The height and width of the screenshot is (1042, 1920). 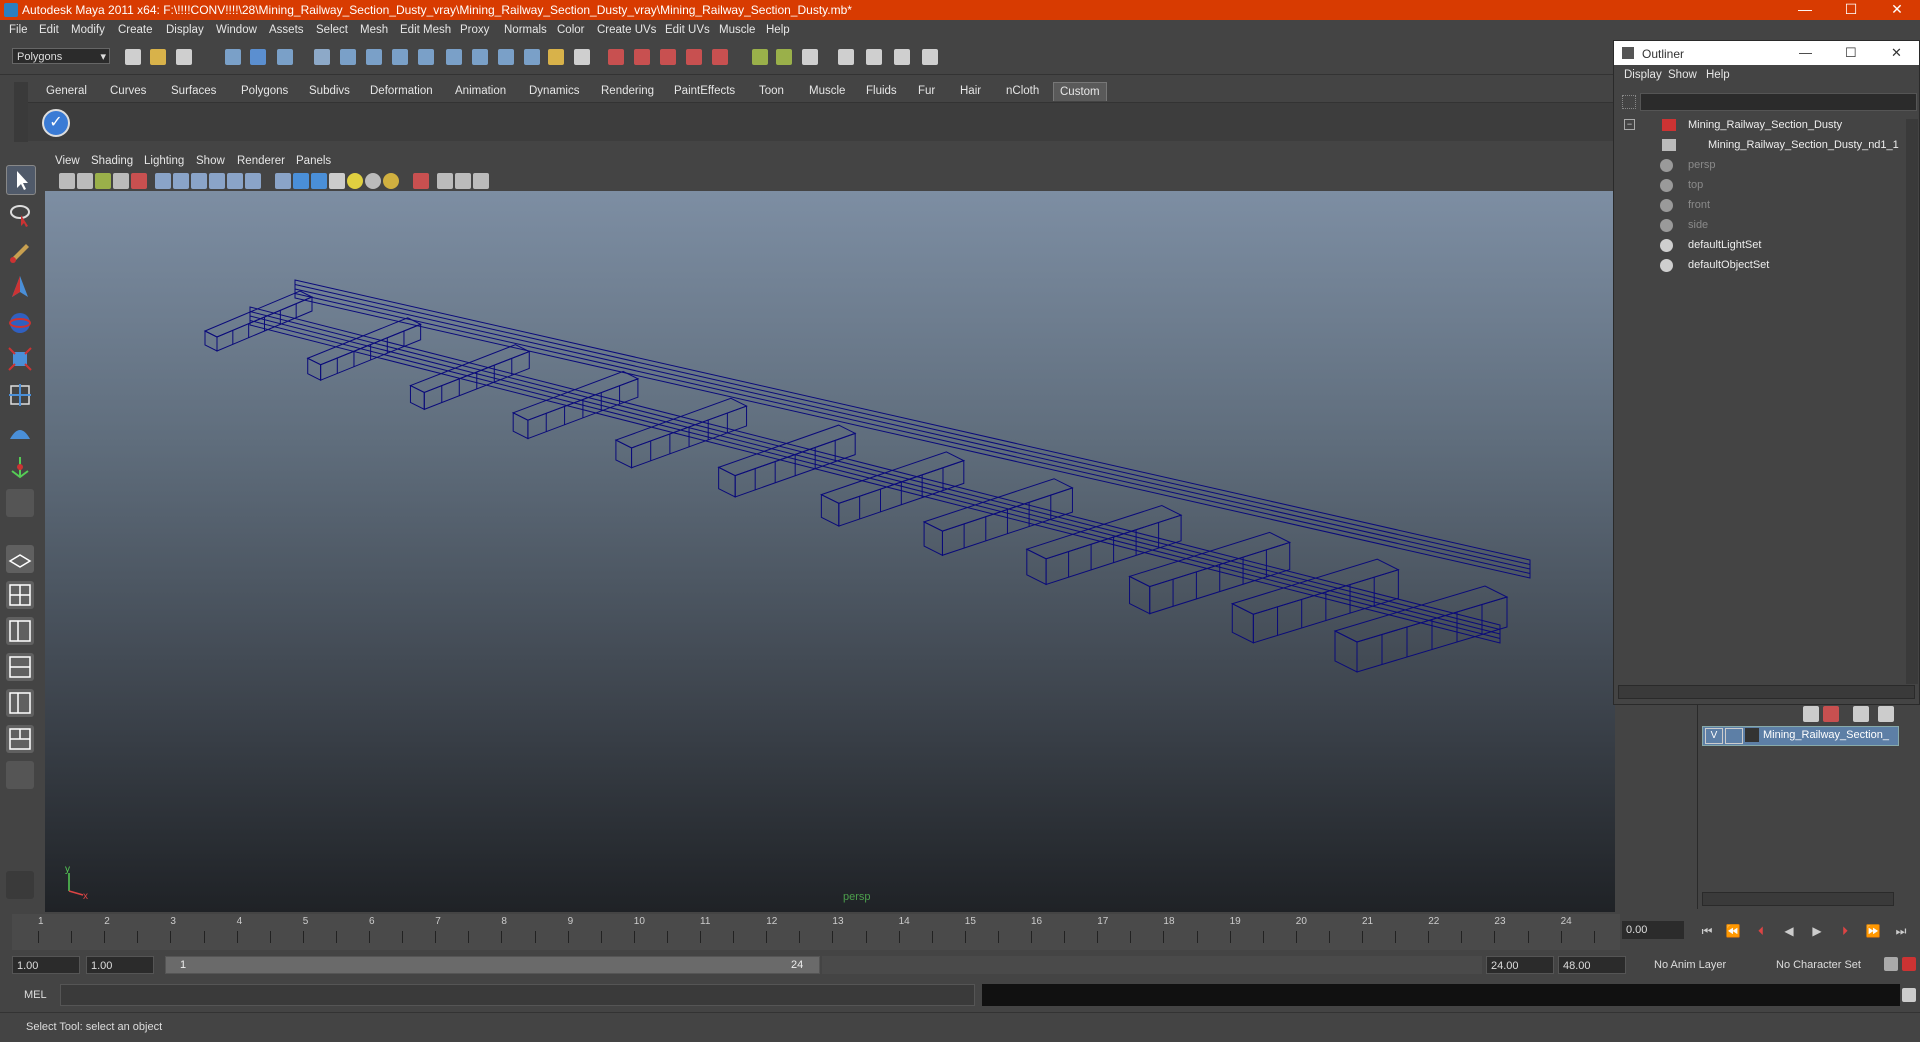 What do you see at coordinates (158, 57) in the screenshot?
I see `open-scene-icon` at bounding box center [158, 57].